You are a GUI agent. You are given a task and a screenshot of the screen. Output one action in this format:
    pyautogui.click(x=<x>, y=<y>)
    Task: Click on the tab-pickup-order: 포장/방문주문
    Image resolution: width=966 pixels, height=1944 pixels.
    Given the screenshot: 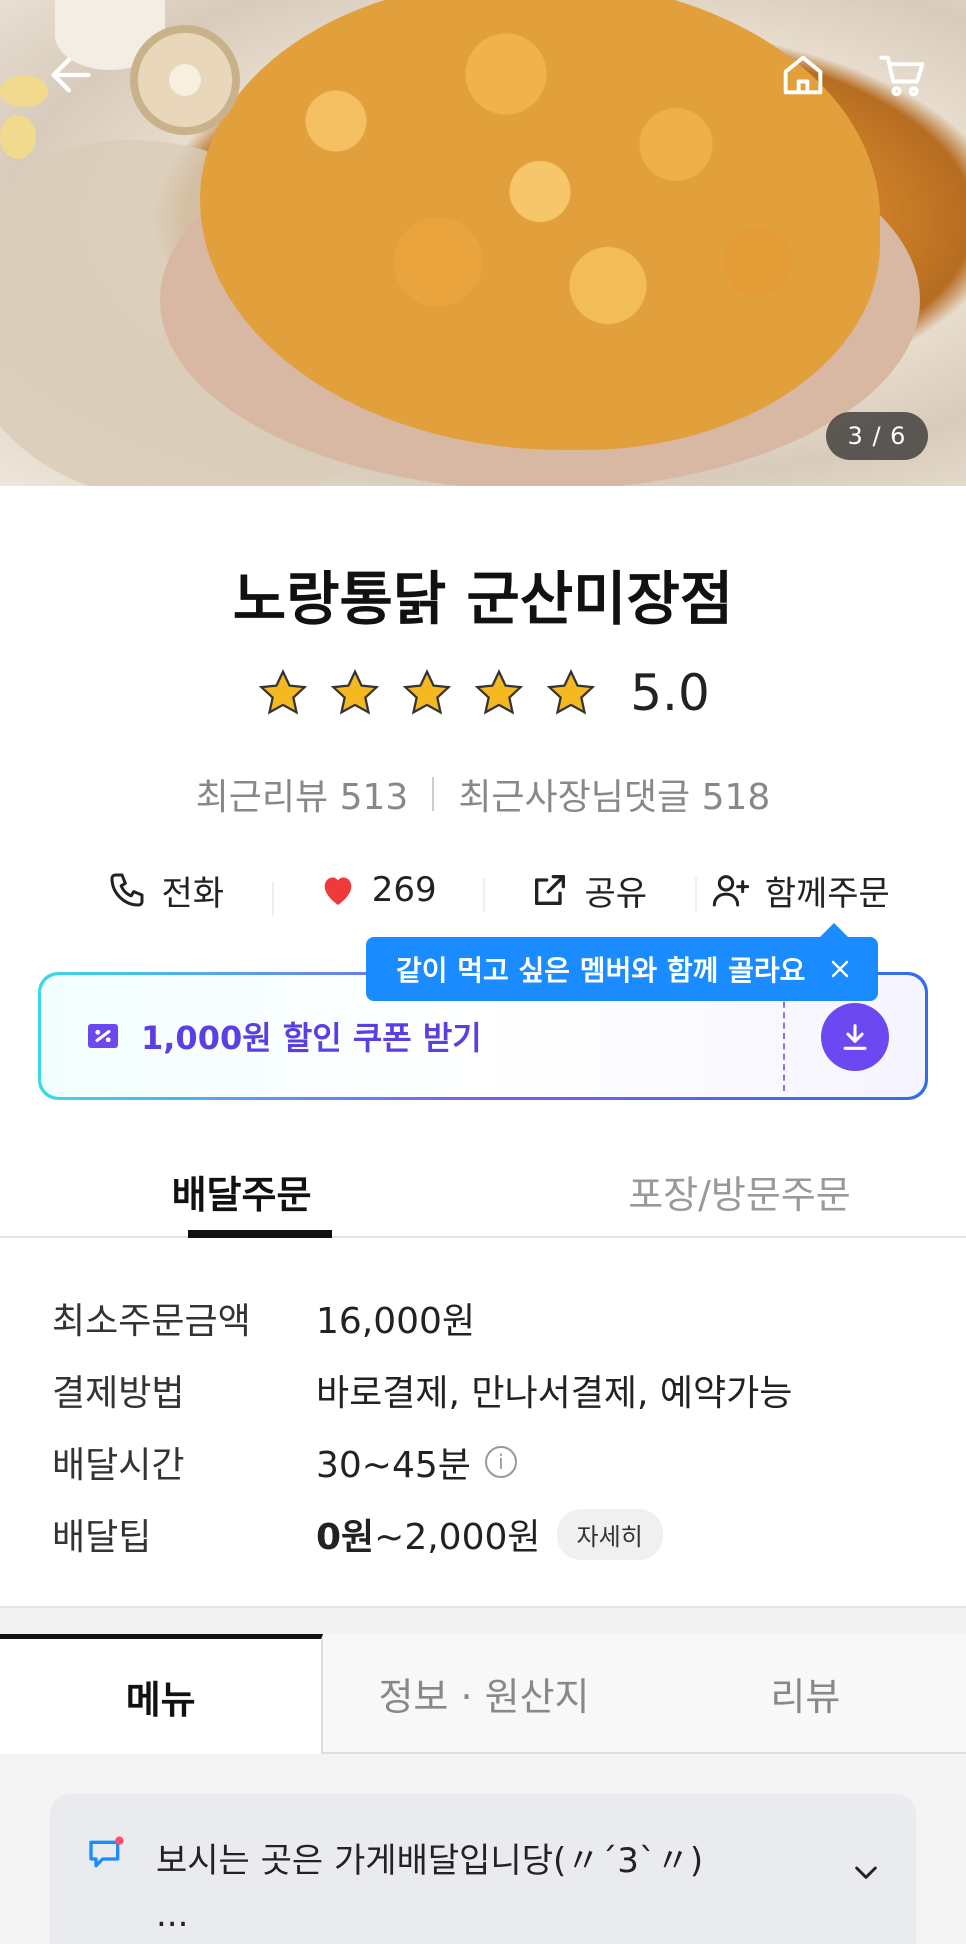 What is the action you would take?
    pyautogui.click(x=724, y=1196)
    